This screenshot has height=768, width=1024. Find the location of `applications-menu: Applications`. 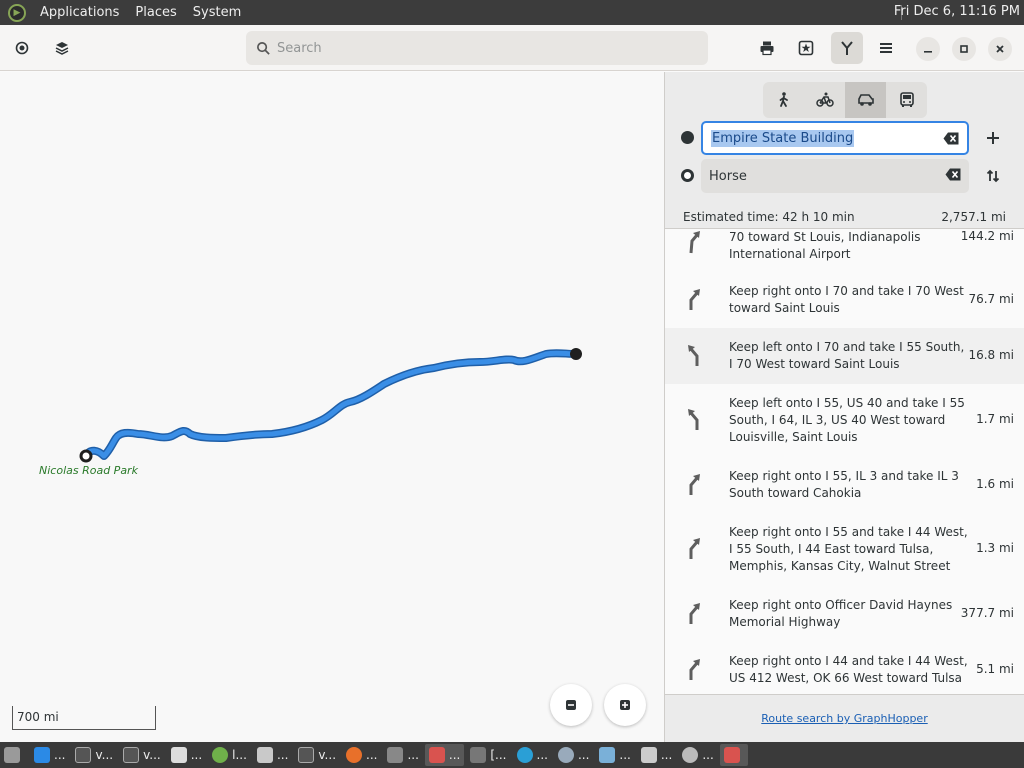

applications-menu: Applications is located at coordinates (79, 12).